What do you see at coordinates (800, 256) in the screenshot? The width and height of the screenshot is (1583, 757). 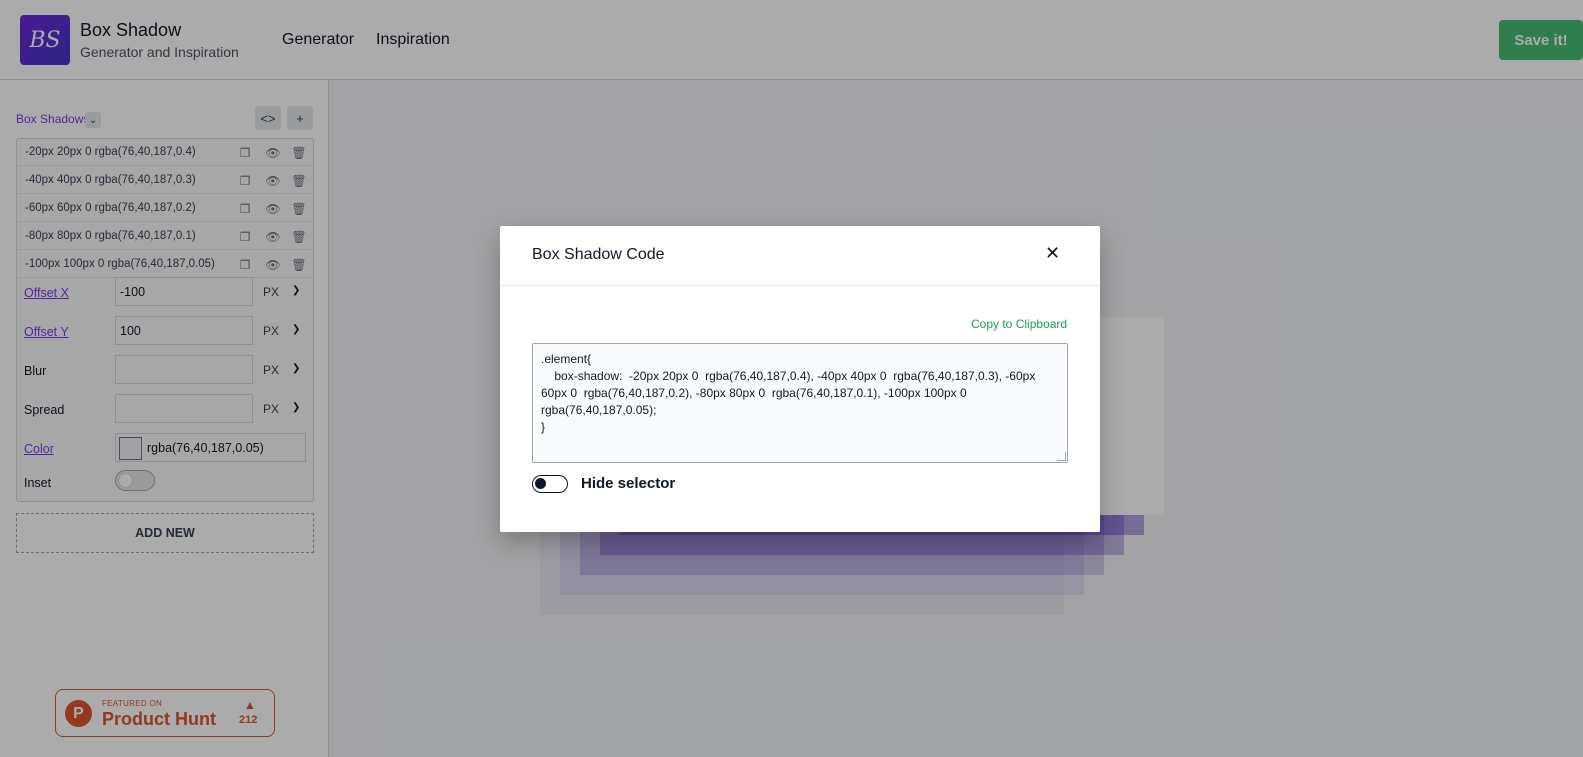 I see `modal-header: Box Shadow Code ✕` at bounding box center [800, 256].